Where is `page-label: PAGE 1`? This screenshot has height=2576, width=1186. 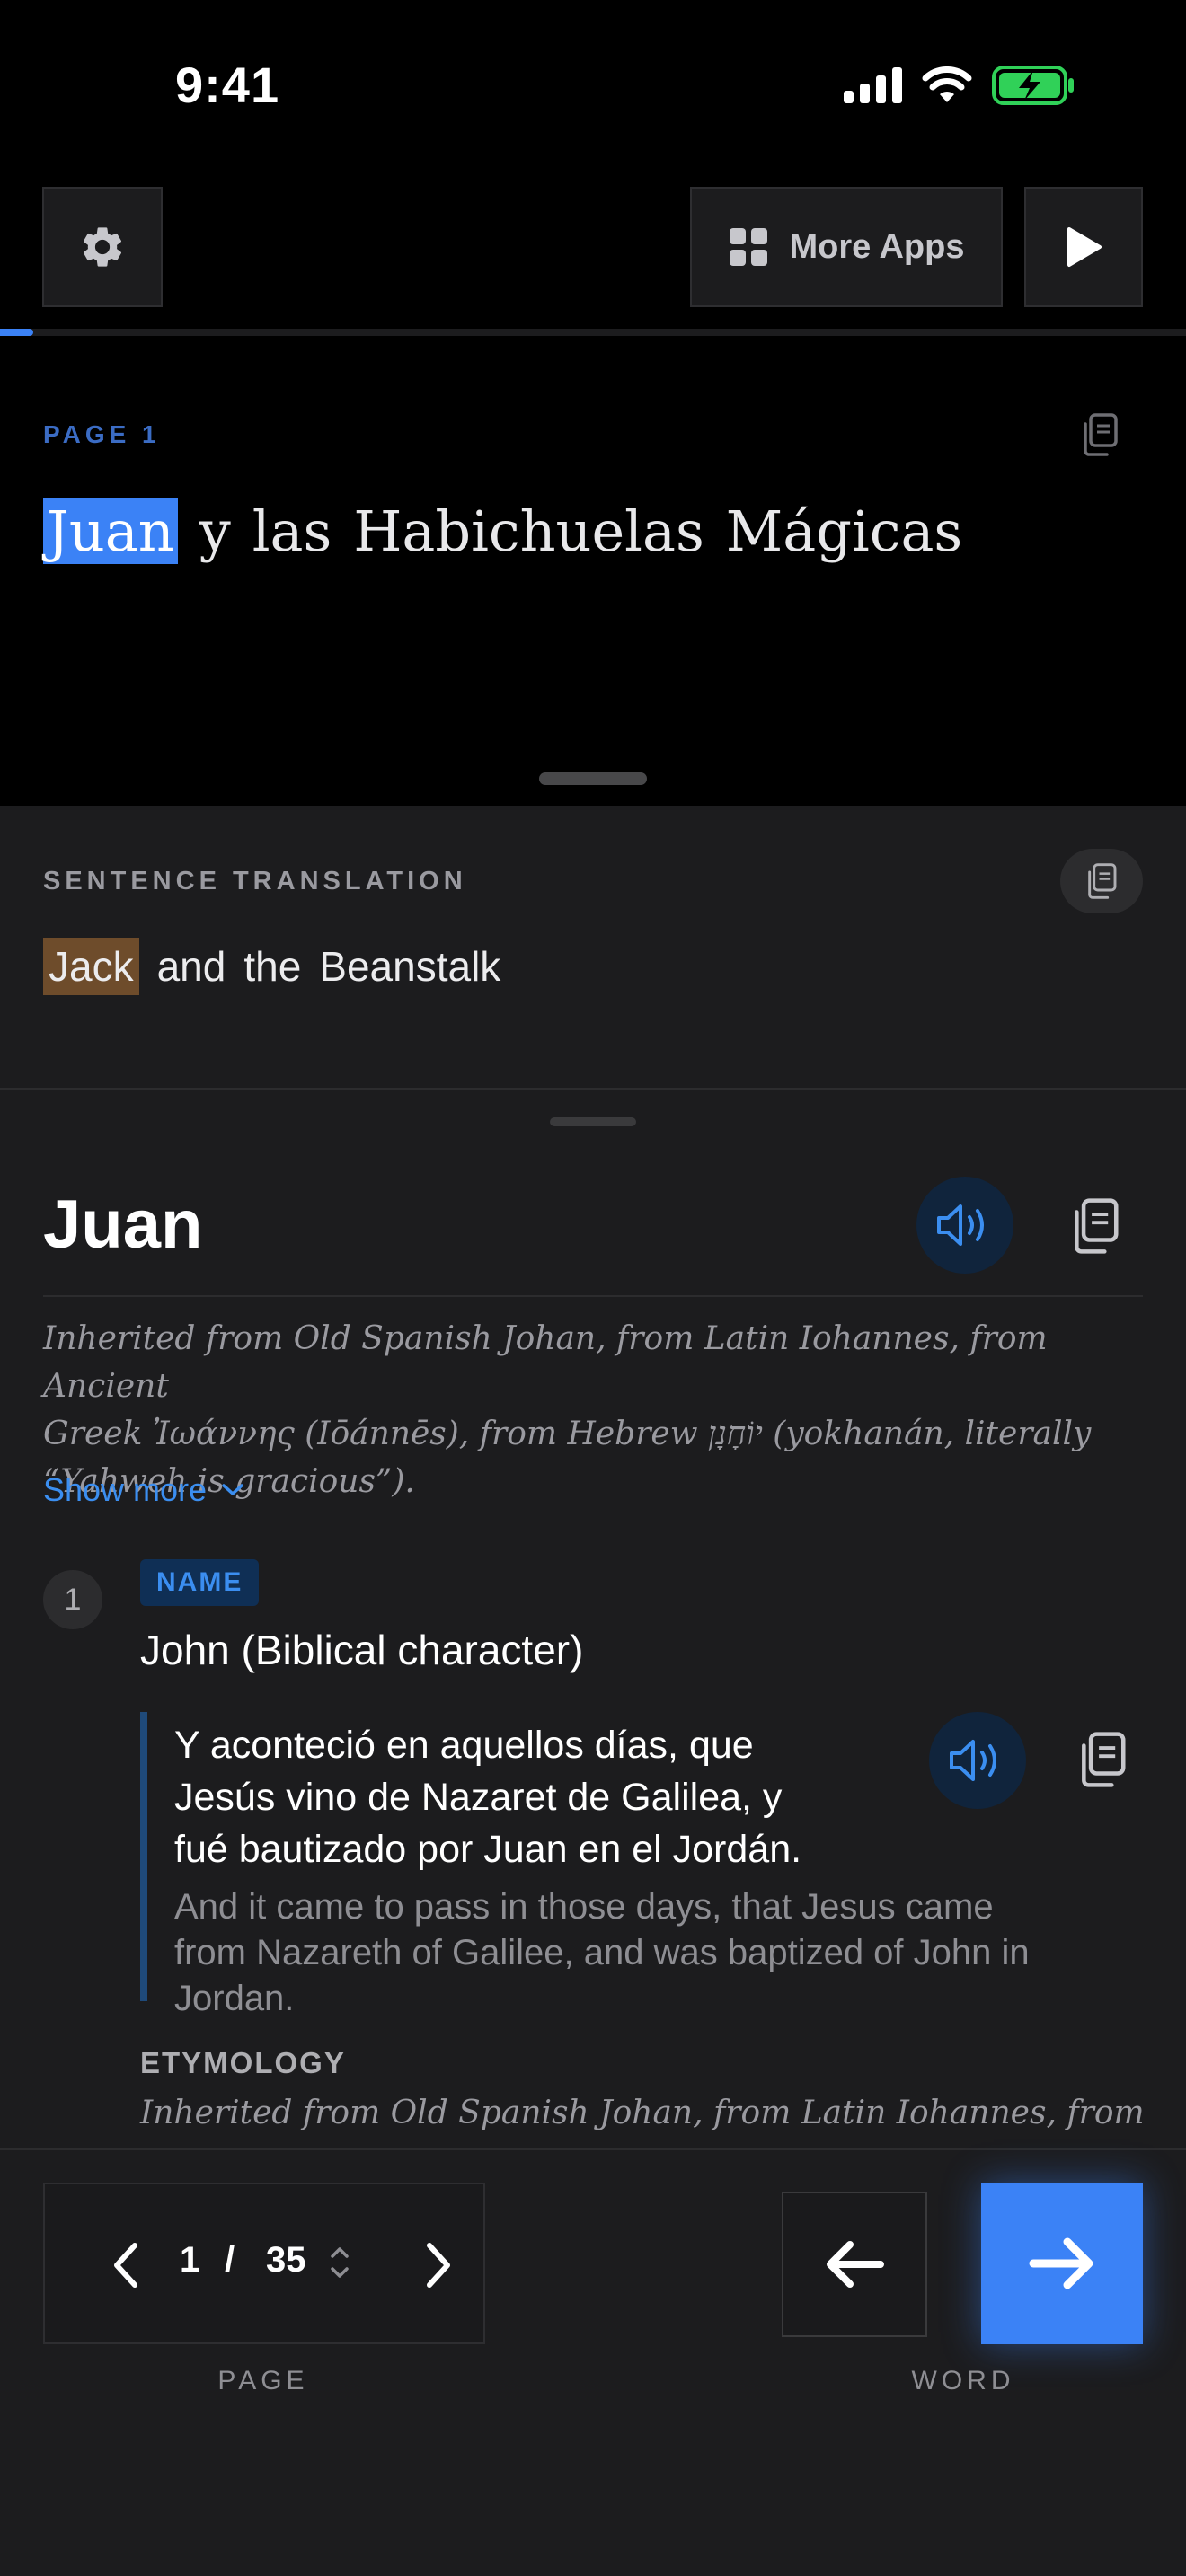
page-label: PAGE 1 is located at coordinates (102, 434).